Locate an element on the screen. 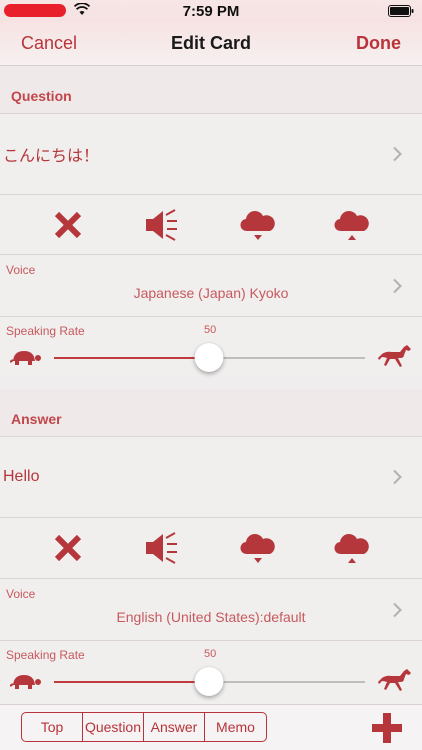 The height and width of the screenshot is (750, 422). segment-question: Question is located at coordinates (113, 727).